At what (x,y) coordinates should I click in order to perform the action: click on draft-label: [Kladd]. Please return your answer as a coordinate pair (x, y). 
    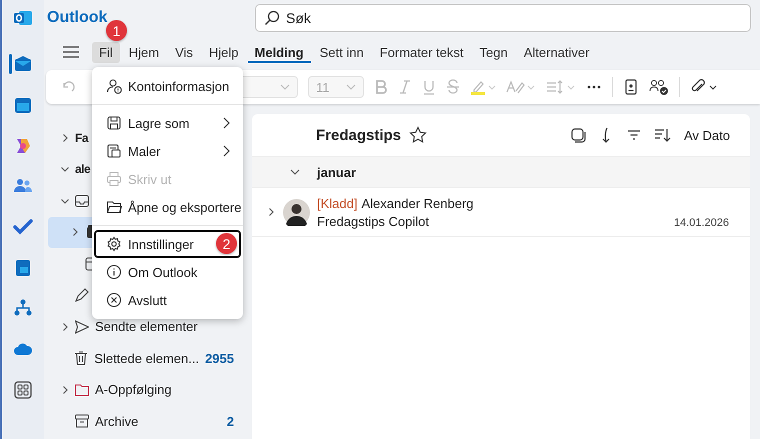
    Looking at the image, I should click on (337, 203).